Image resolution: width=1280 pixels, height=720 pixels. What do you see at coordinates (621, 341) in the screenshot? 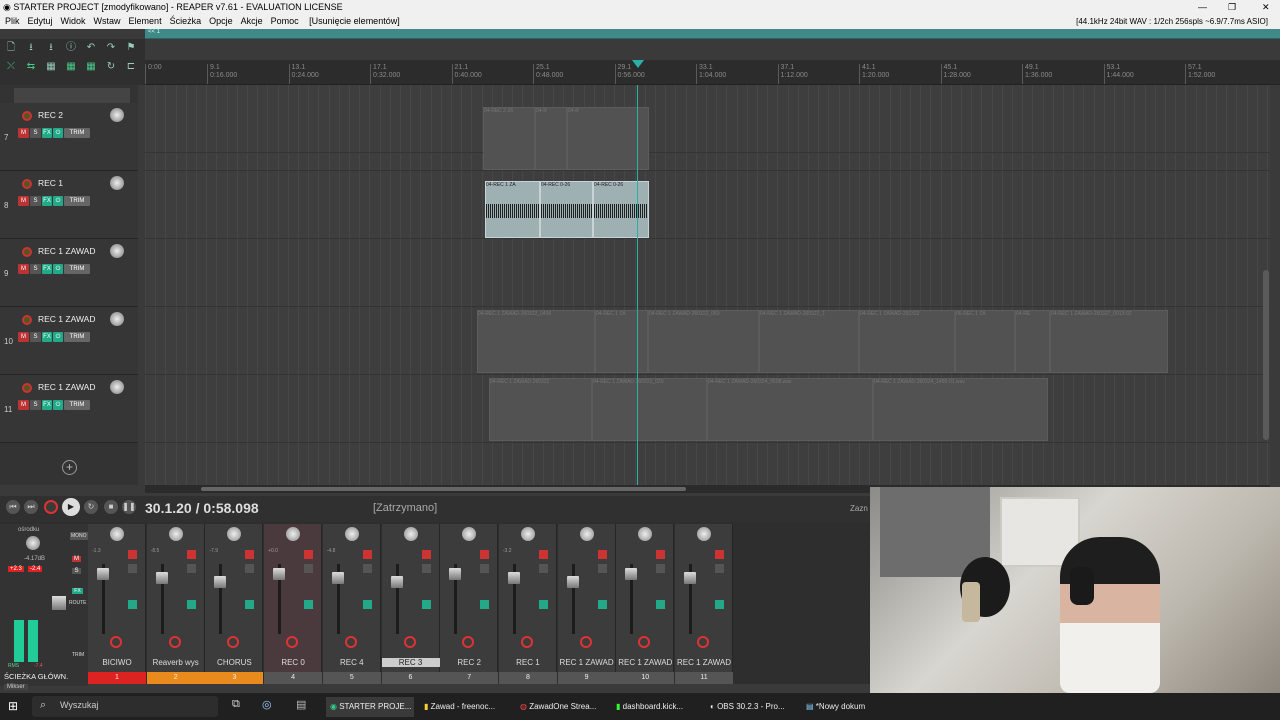
I see `media-item: 04-REC 1 ZA` at bounding box center [621, 341].